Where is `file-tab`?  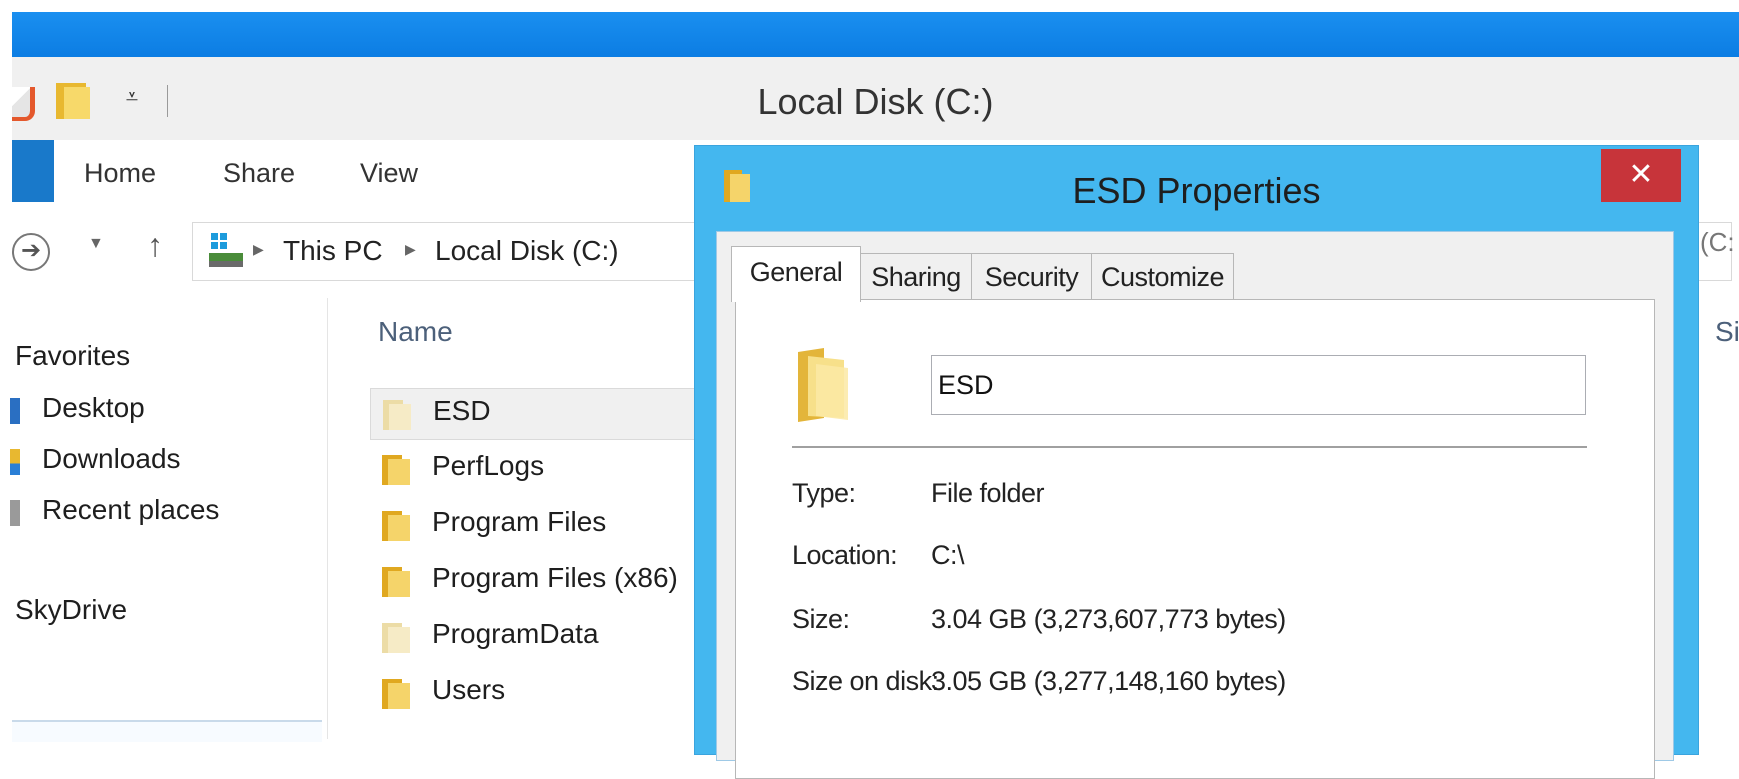 file-tab is located at coordinates (33, 171).